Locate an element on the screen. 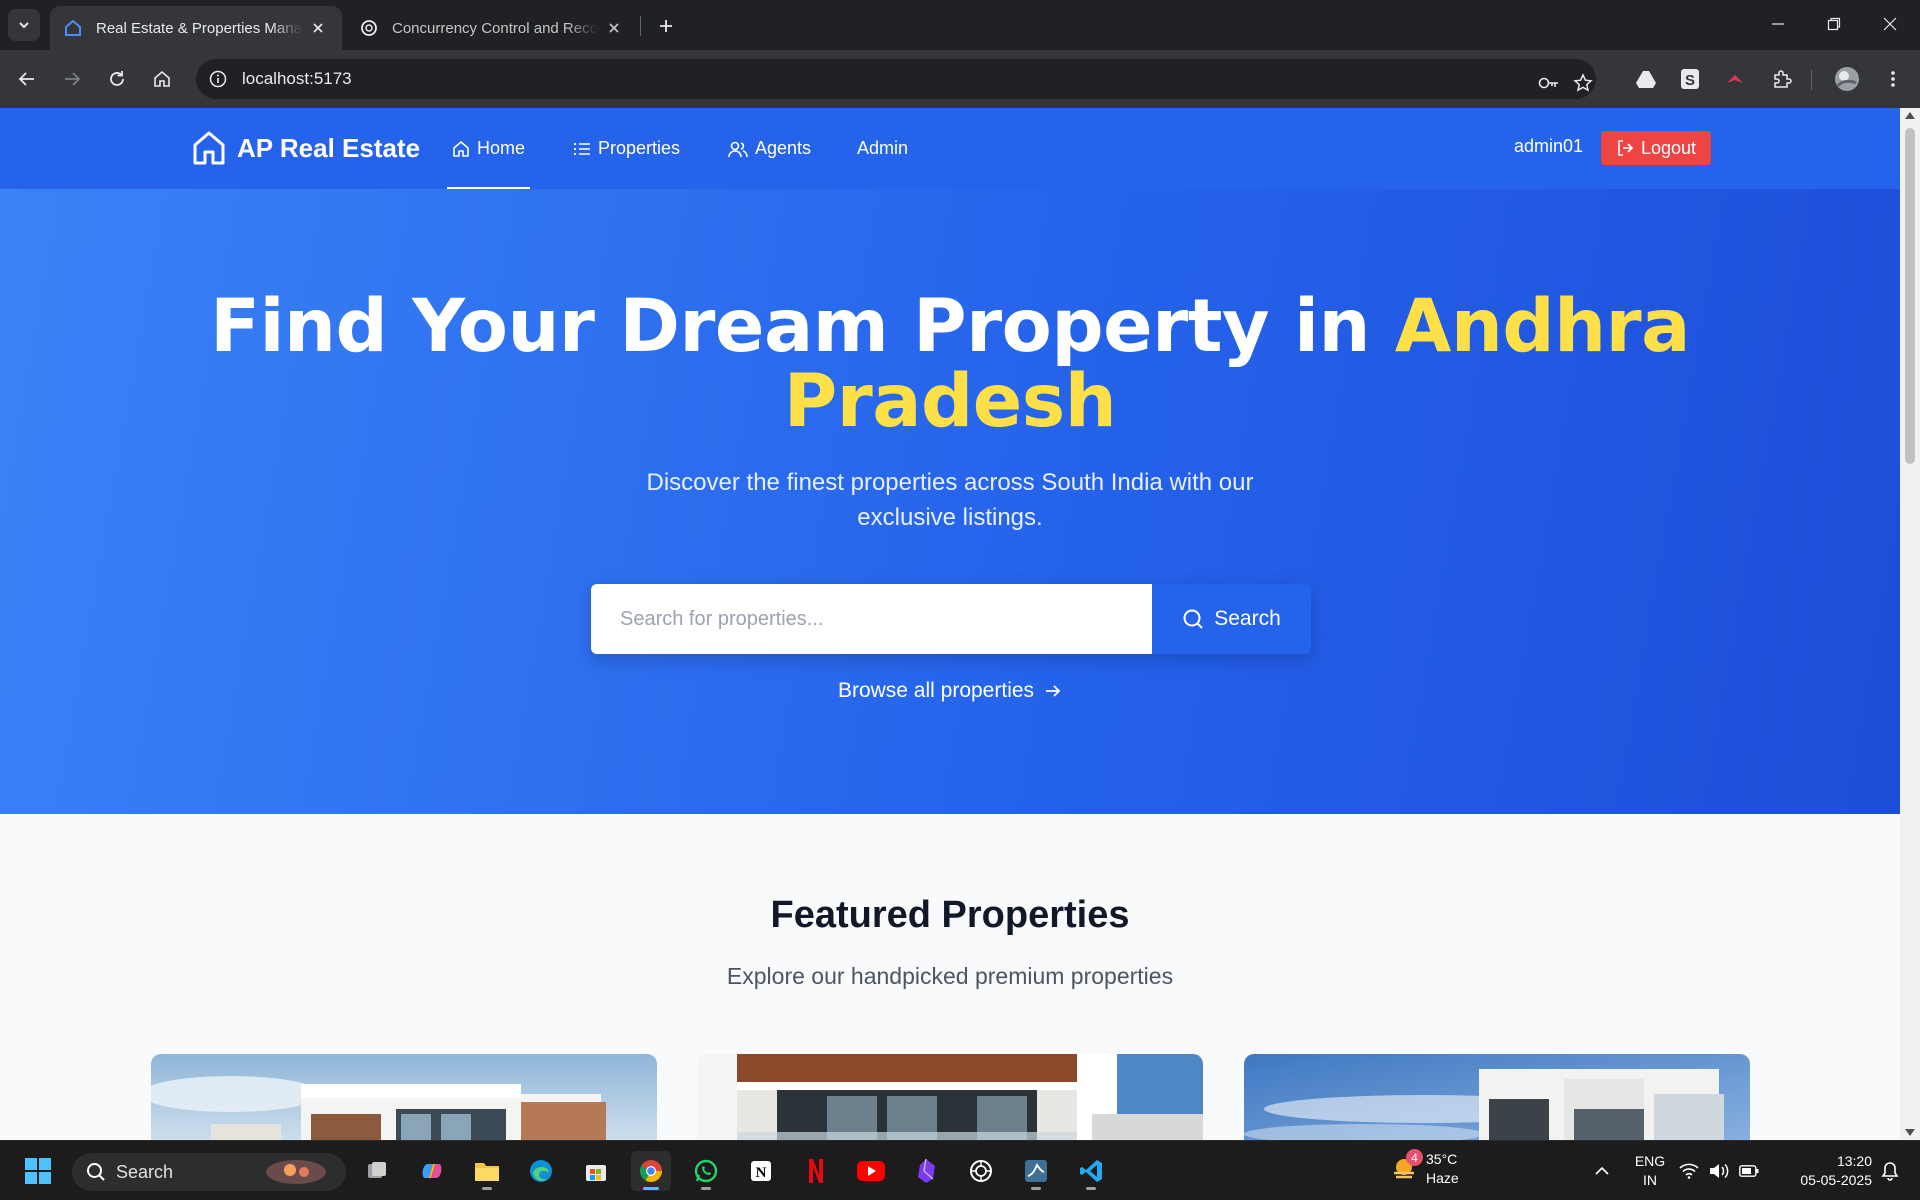 Image resolution: width=1920 pixels, height=1200 pixels. extension-bird-icon is located at coordinates (1735, 79).